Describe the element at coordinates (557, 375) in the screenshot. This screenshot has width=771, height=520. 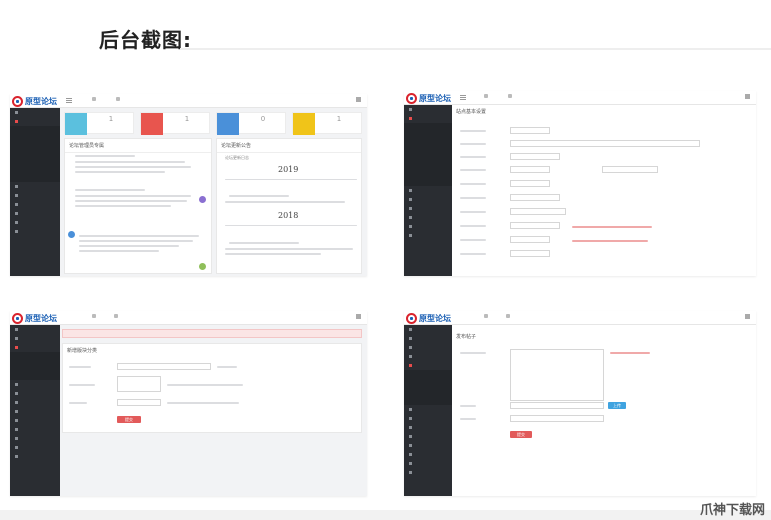
I see `post-content-textarea` at that location.